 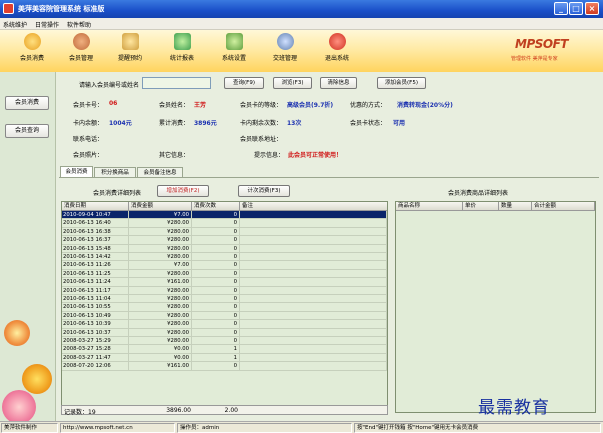 What do you see at coordinates (95, 307) in the screenshot?
I see `table-cell: 2010-06-13 10:55` at bounding box center [95, 307].